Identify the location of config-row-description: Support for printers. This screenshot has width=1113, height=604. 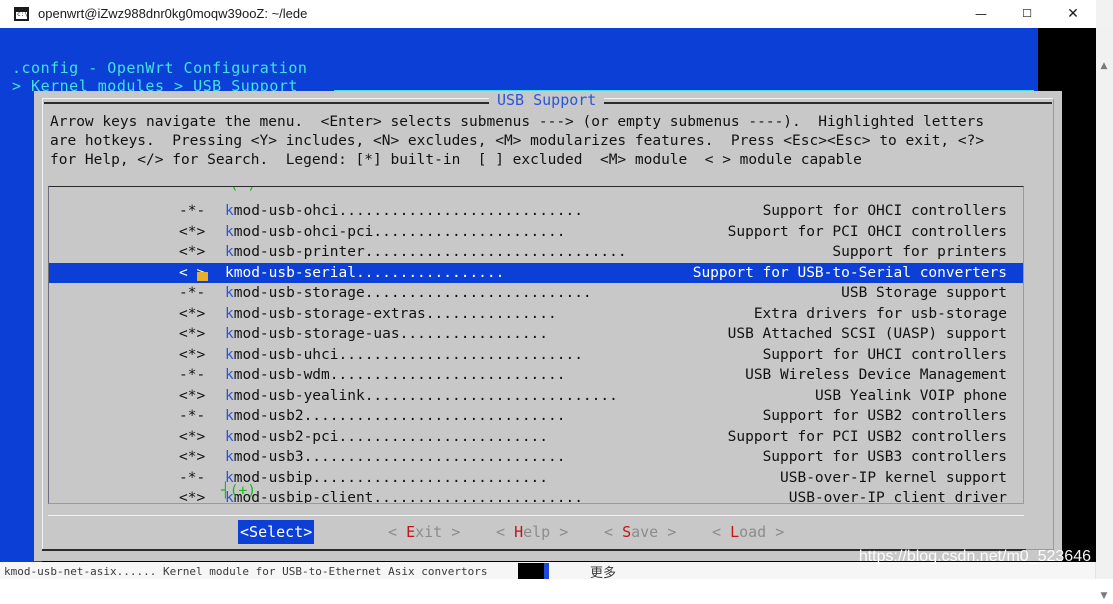
(919, 252).